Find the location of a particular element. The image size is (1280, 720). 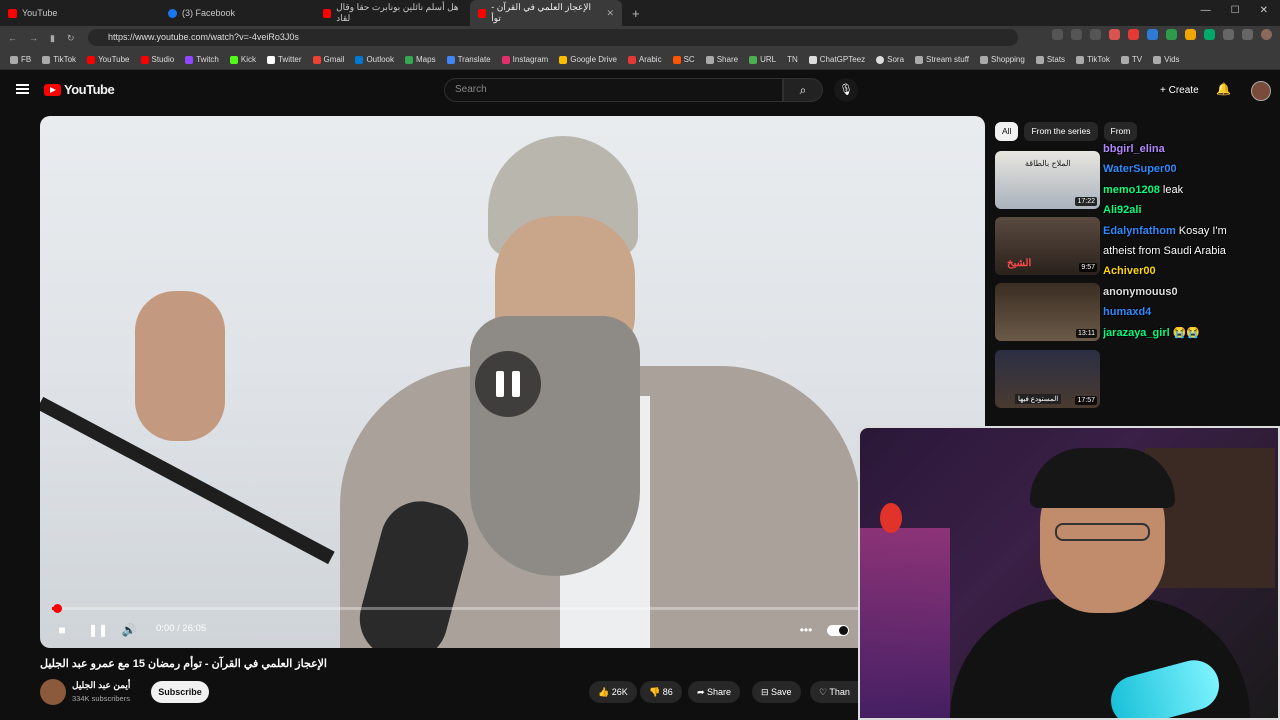

recommended-thumbnail: المستودع فيها 17:57 is located at coordinates (1047, 379).